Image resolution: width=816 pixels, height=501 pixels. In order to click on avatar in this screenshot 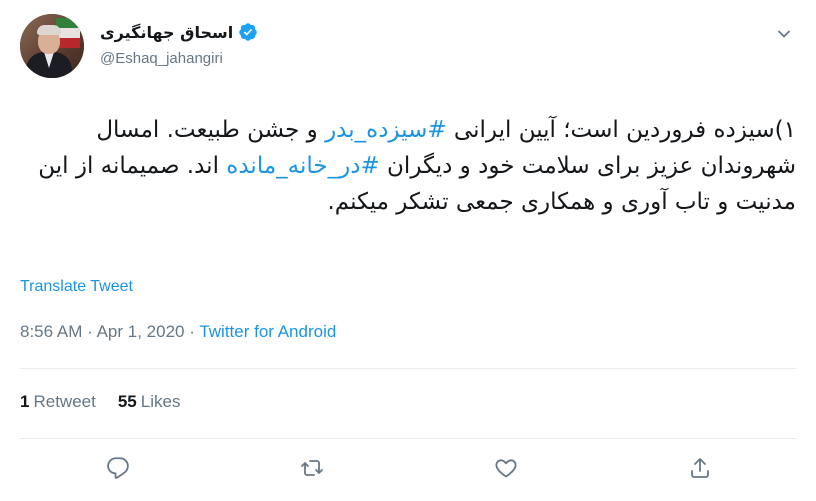, I will do `click(52, 46)`.